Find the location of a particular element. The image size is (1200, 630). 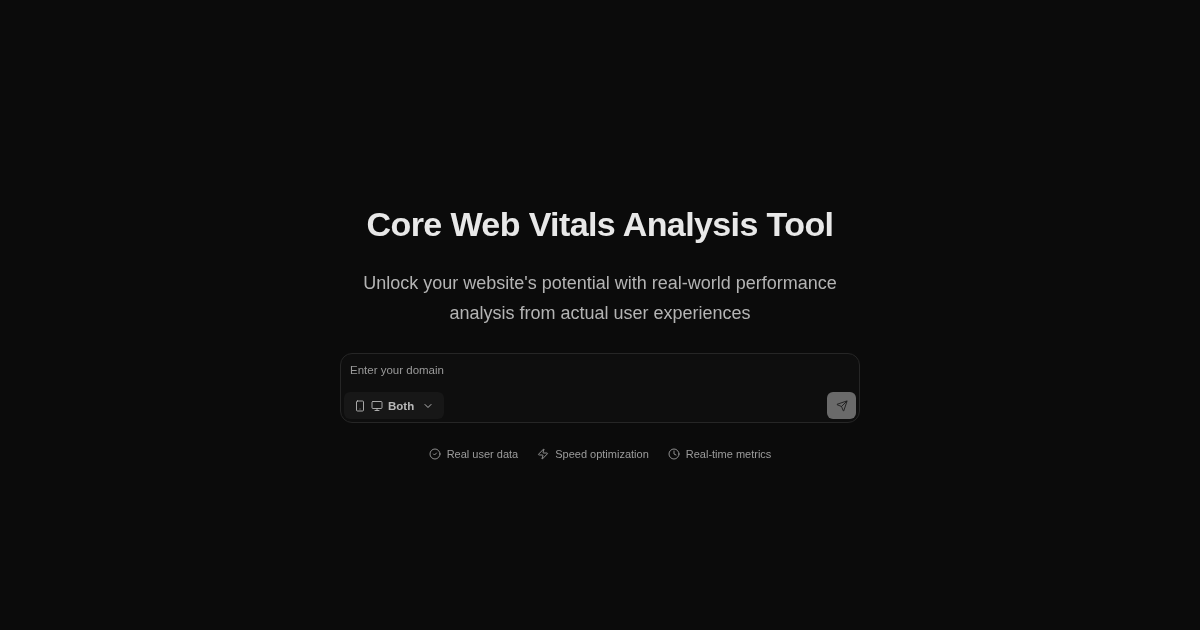

feature-label: Real-time metrics is located at coordinates (728, 454).